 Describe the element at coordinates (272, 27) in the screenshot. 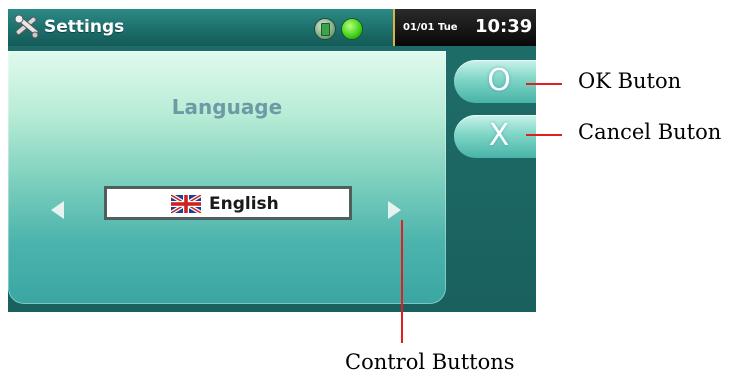

I see `title-bar: Settings 01/01 Tue 10:39` at that location.